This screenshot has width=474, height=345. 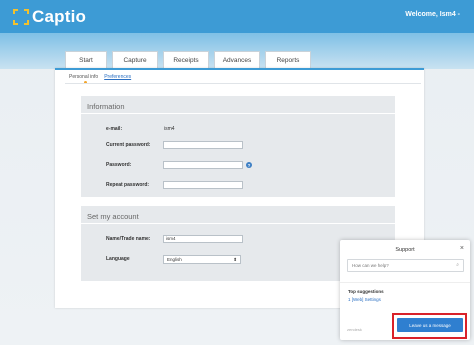 What do you see at coordinates (128, 185) in the screenshot?
I see `repeat-password-label: Repeat password:` at bounding box center [128, 185].